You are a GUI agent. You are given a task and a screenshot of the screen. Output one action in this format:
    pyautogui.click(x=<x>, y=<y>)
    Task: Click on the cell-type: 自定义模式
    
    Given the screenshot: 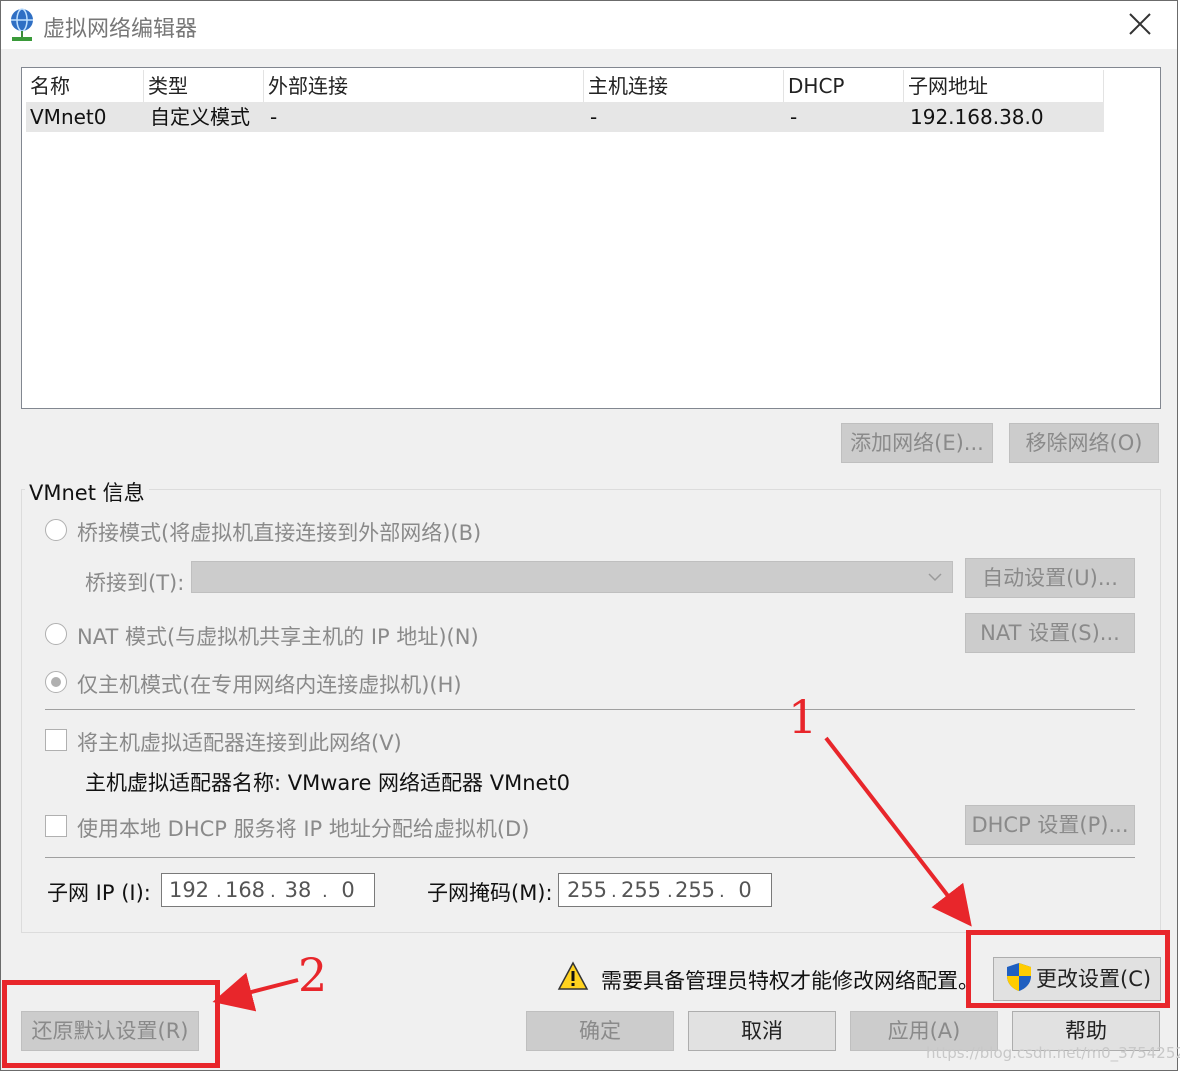 What is the action you would take?
    pyautogui.click(x=200, y=117)
    